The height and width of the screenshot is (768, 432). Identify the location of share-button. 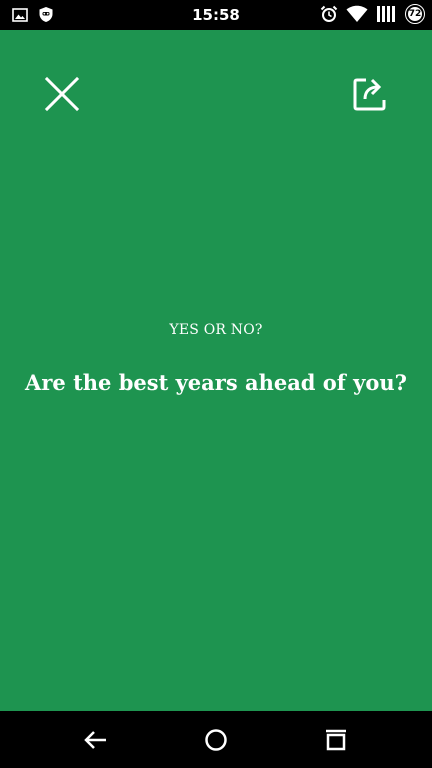
(370, 94).